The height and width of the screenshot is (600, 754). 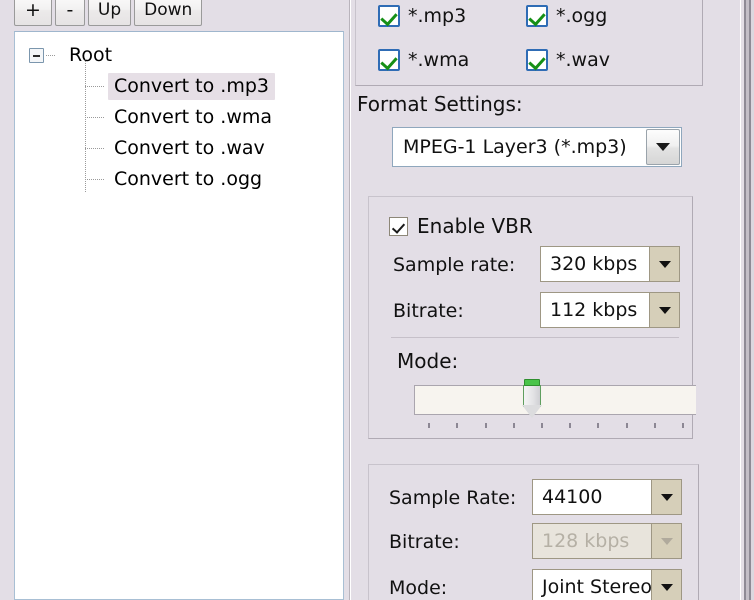 I want to click on tree-node-label: Convert to .ogg, so click(x=188, y=179).